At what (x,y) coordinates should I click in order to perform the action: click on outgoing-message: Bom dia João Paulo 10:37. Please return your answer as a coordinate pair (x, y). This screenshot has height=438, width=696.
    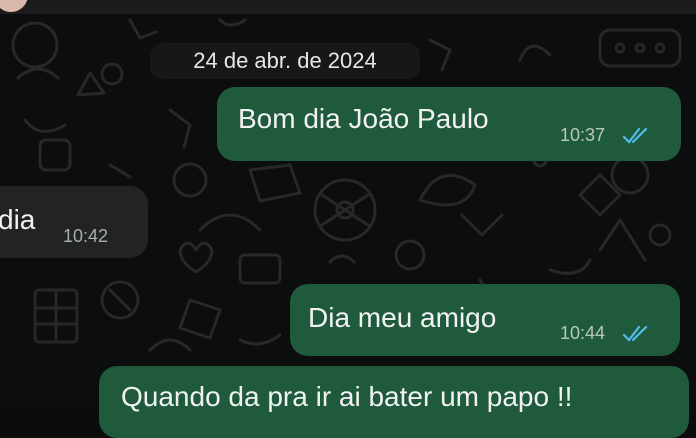
    Looking at the image, I should click on (449, 124).